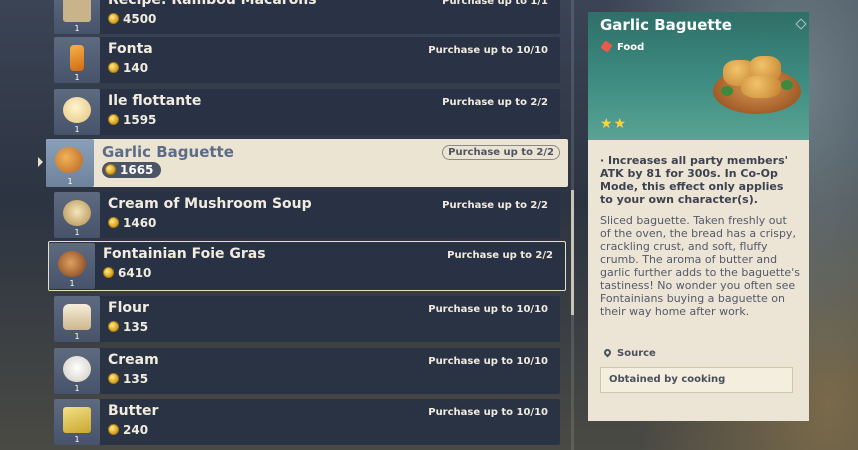 Image resolution: width=858 pixels, height=450 pixels. I want to click on butter-icon, so click(77, 420).